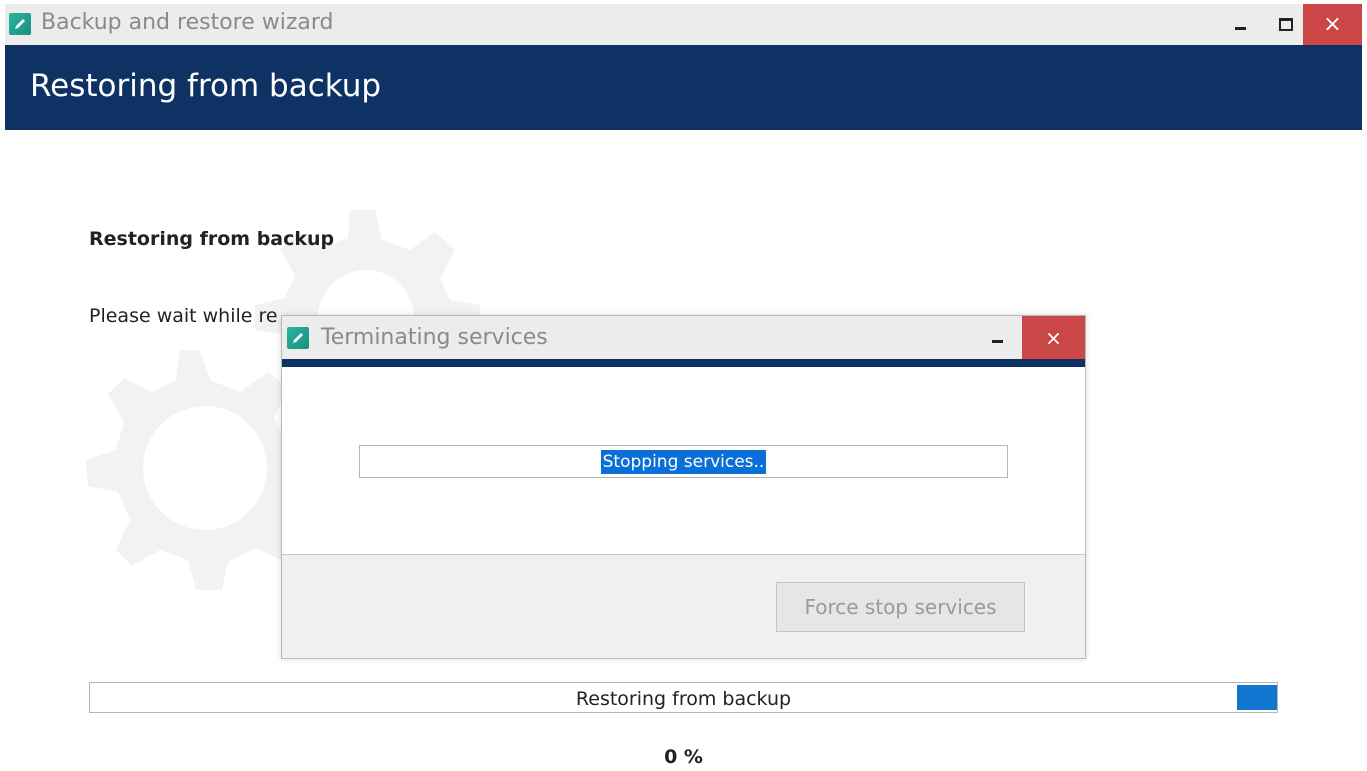 This screenshot has height=771, width=1367. I want to click on maximize-icon, so click(1286, 24).